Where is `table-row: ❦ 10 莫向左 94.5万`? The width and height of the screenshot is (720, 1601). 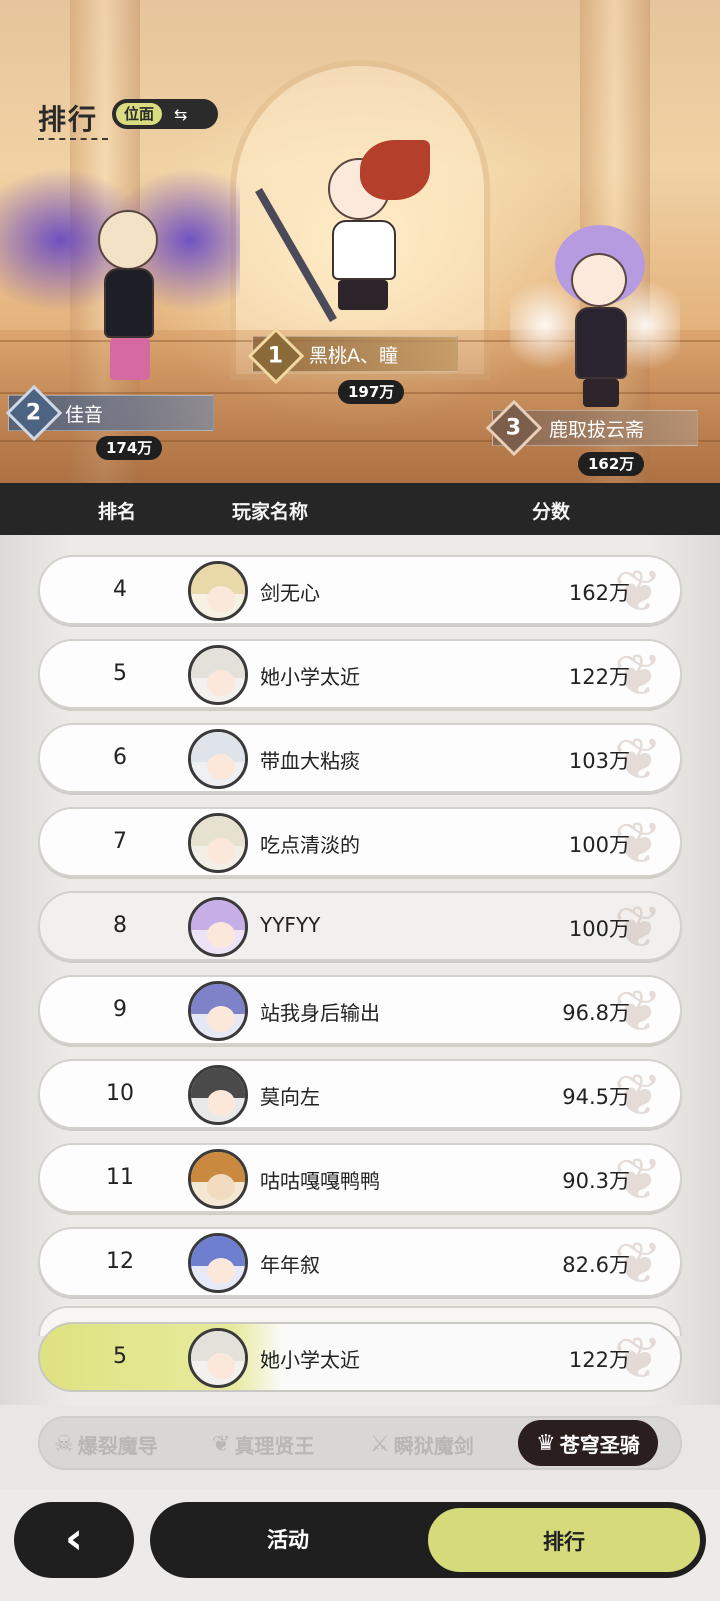
table-row: ❦ 10 莫向左 94.5万 is located at coordinates (360, 1094).